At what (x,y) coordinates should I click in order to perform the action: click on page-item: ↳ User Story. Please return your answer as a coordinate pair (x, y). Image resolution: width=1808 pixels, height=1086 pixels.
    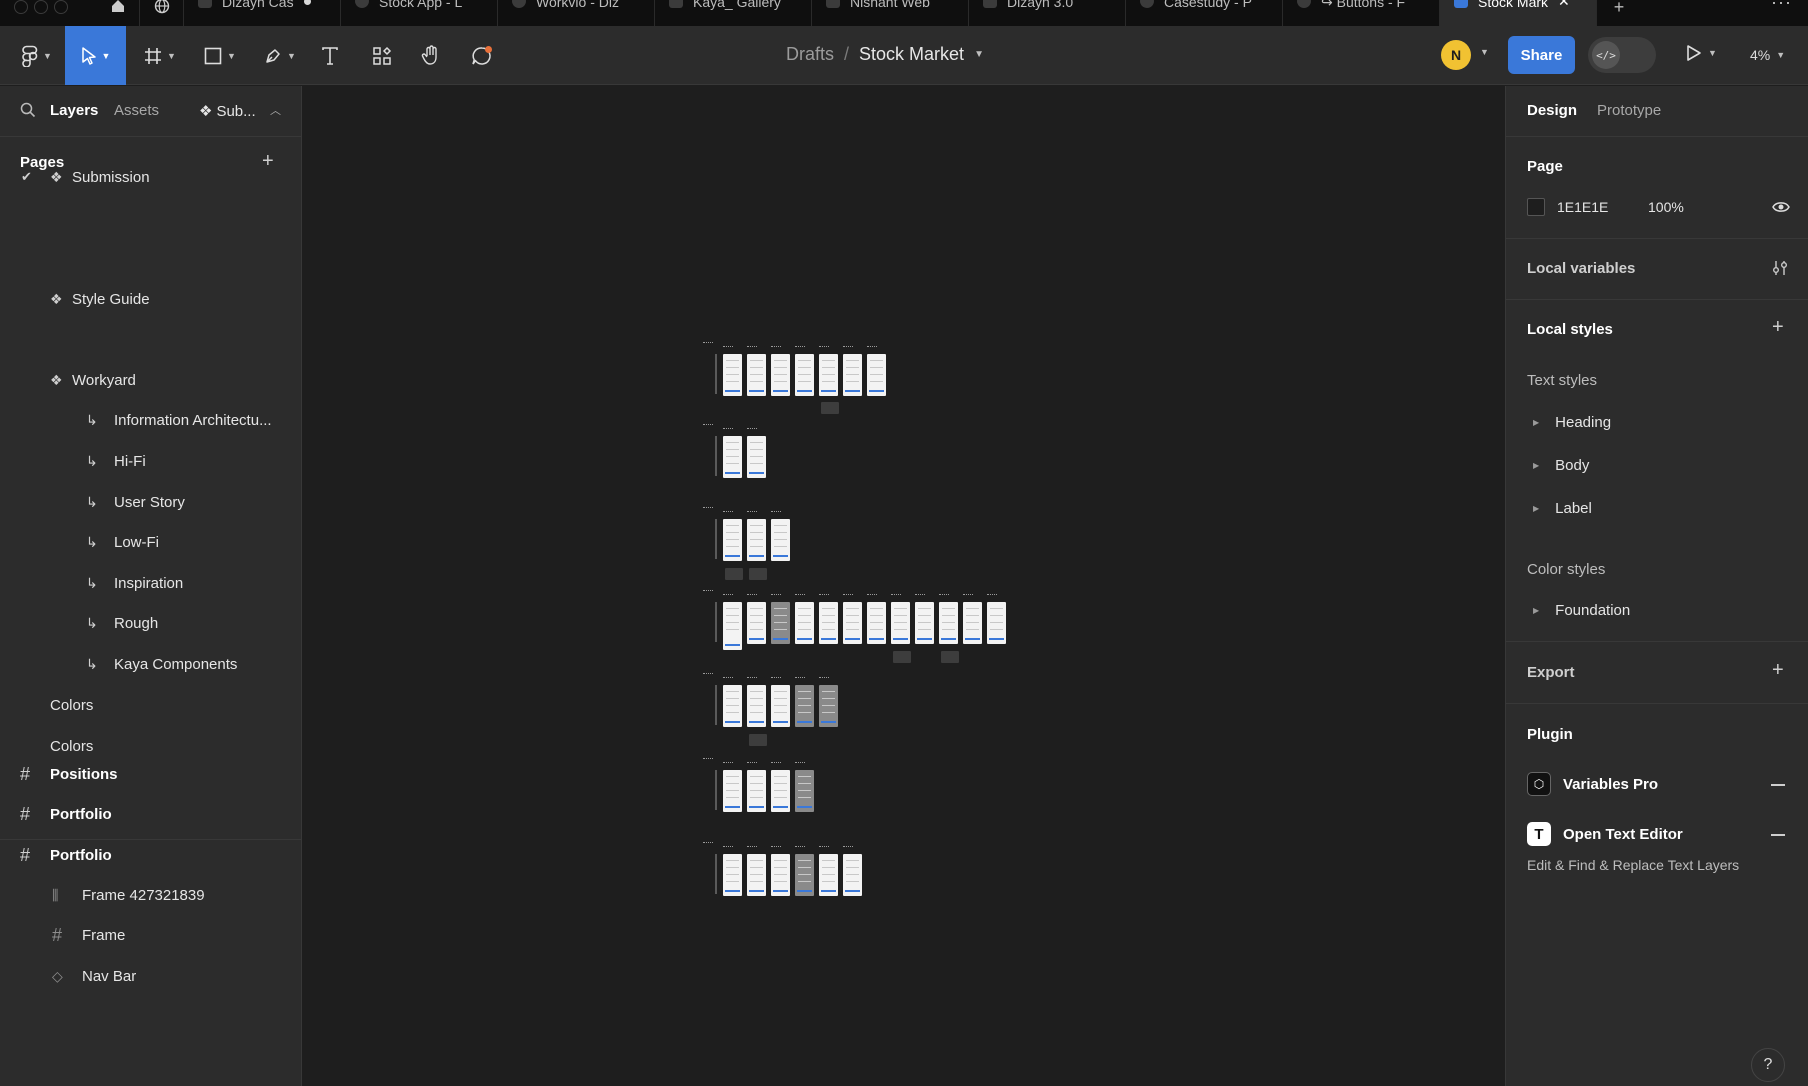
    Looking at the image, I should click on (151, 502).